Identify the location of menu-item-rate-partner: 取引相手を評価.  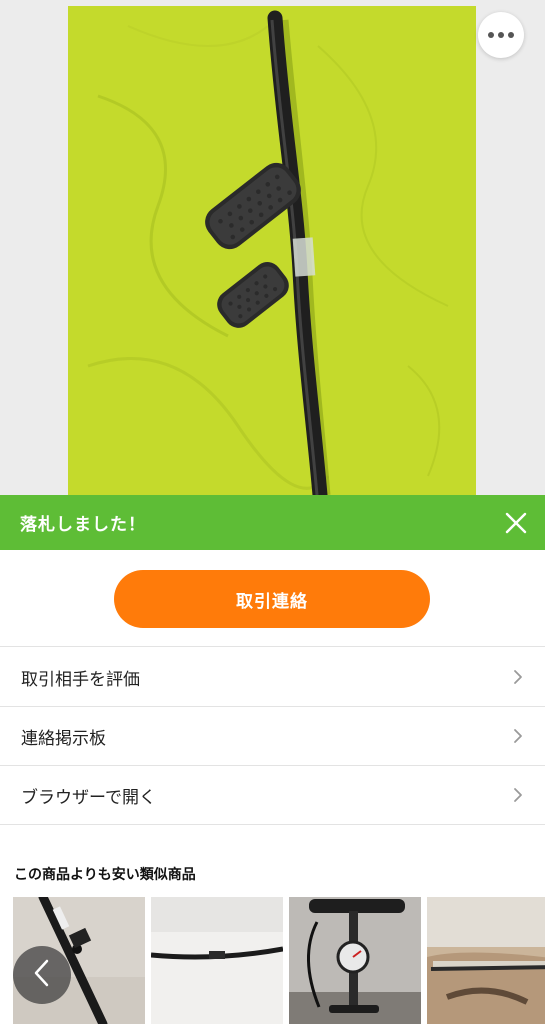
(272, 677).